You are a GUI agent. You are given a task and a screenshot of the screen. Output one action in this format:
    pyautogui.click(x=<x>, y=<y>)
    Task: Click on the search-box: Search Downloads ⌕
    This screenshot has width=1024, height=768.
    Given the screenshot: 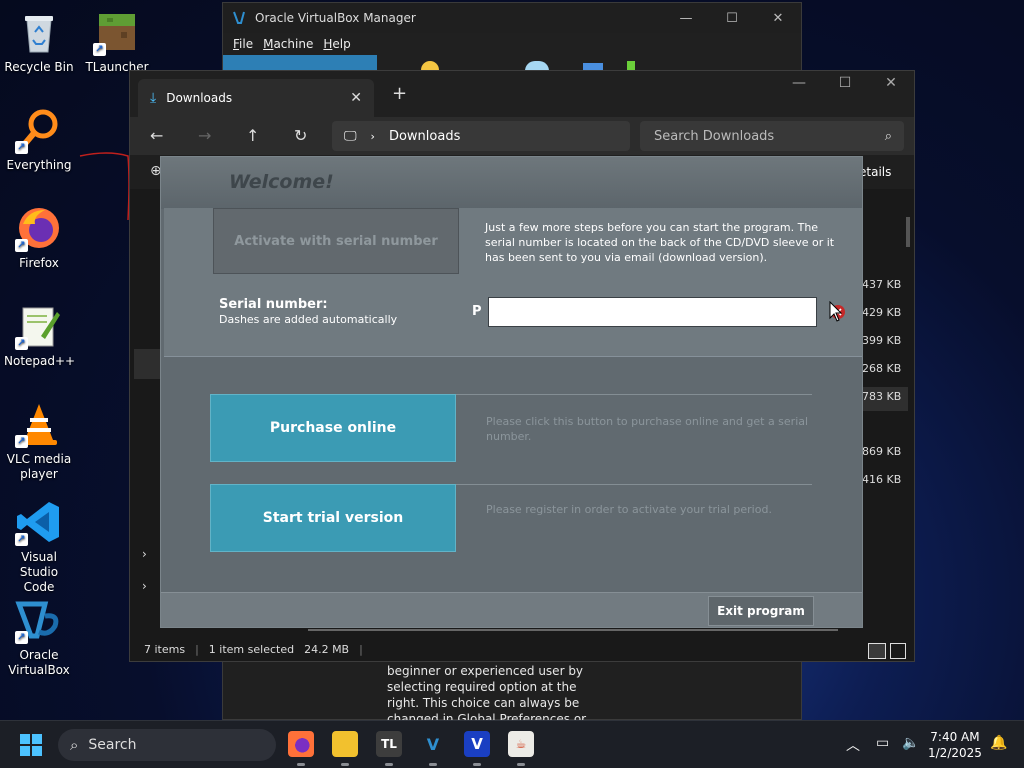 What is the action you would take?
    pyautogui.click(x=772, y=136)
    